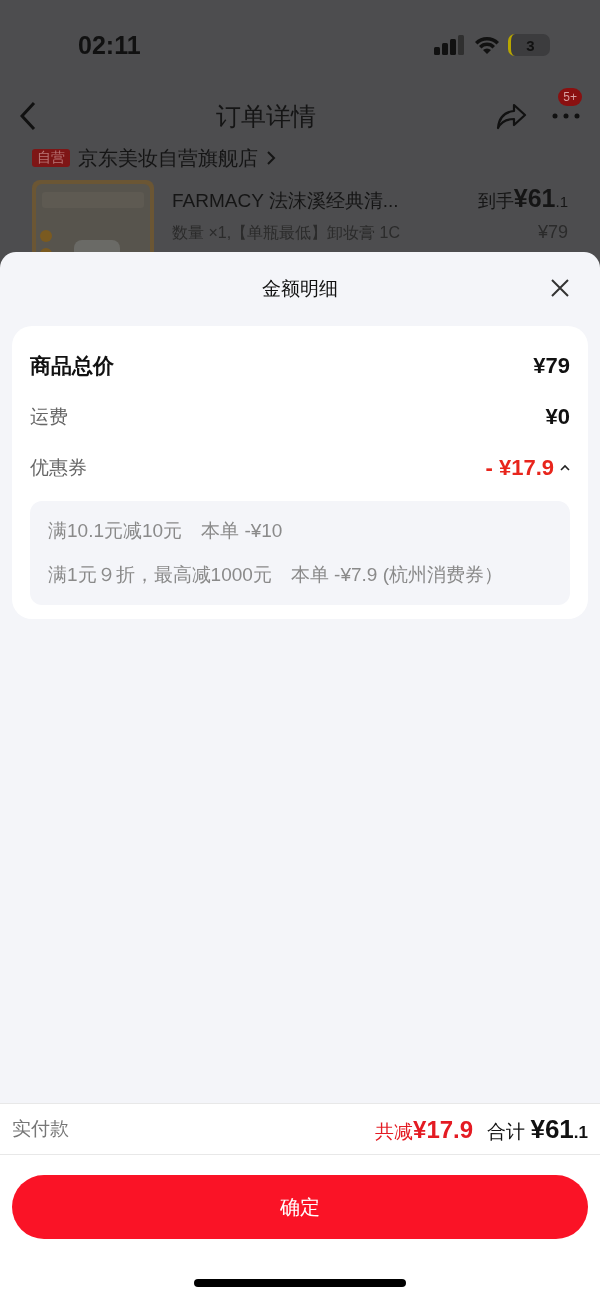 This screenshot has height=1300, width=600. What do you see at coordinates (566, 116) in the screenshot?
I see `more-button` at bounding box center [566, 116].